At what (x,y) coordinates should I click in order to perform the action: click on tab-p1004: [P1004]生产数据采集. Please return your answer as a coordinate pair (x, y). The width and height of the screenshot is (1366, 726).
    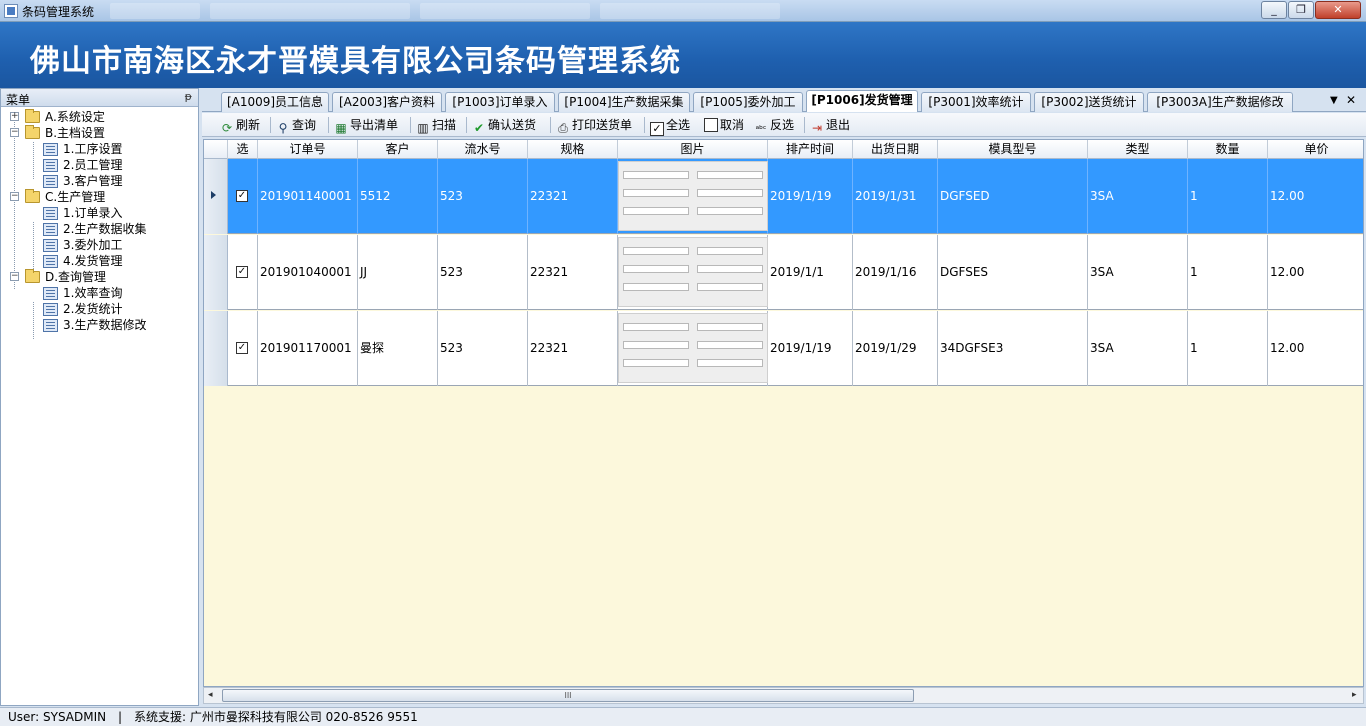
    Looking at the image, I should click on (624, 102).